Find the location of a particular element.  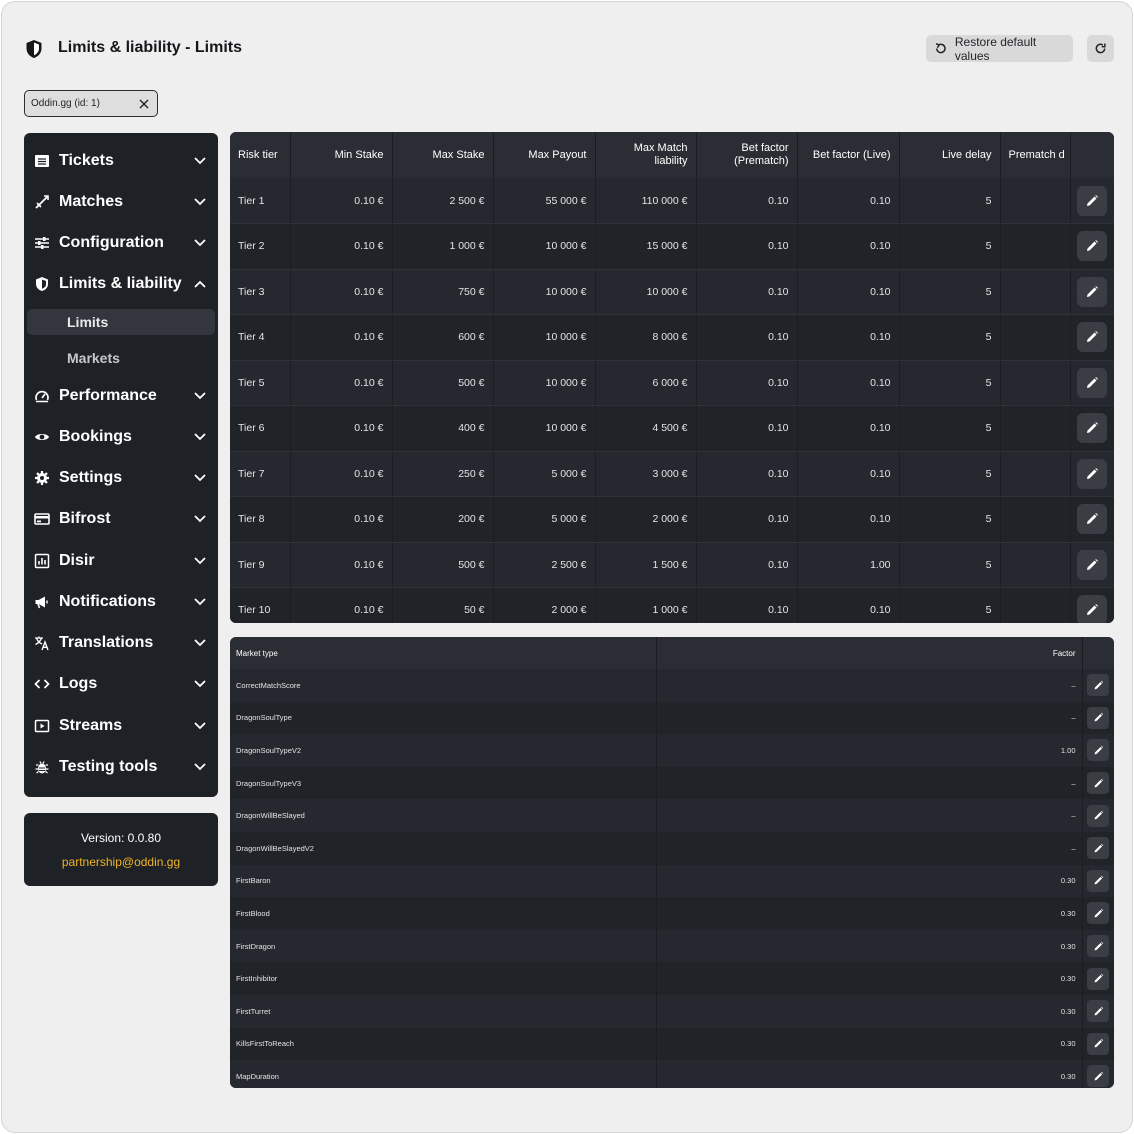

column-header-market-type: Market type is located at coordinates (443, 653).